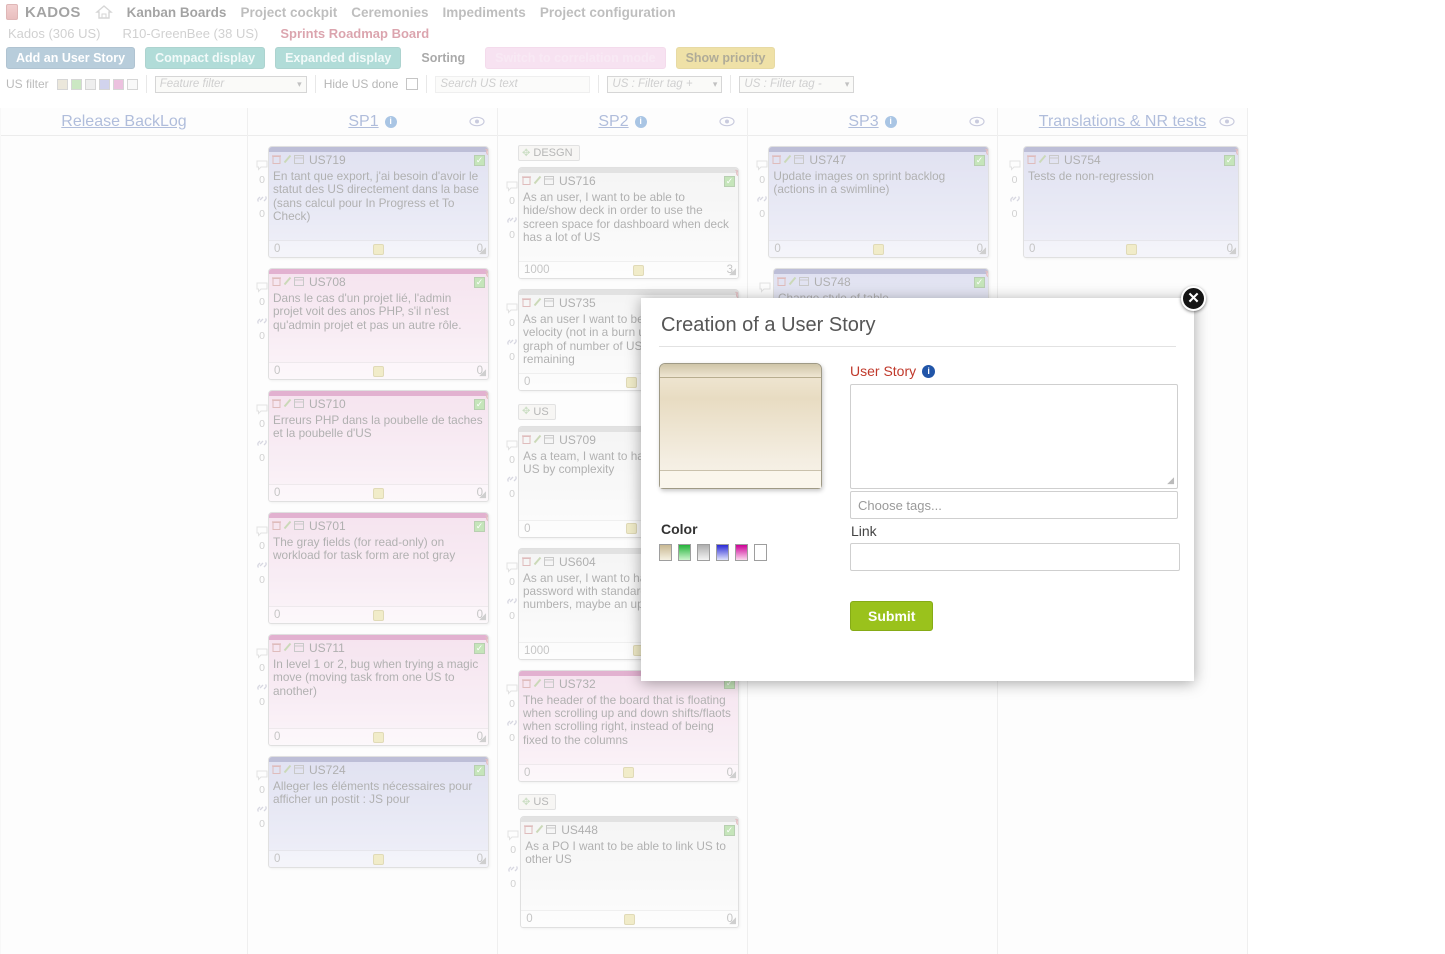 The height and width of the screenshot is (954, 1445). Describe the element at coordinates (90, 84) in the screenshot. I see `swatch-gray` at that location.